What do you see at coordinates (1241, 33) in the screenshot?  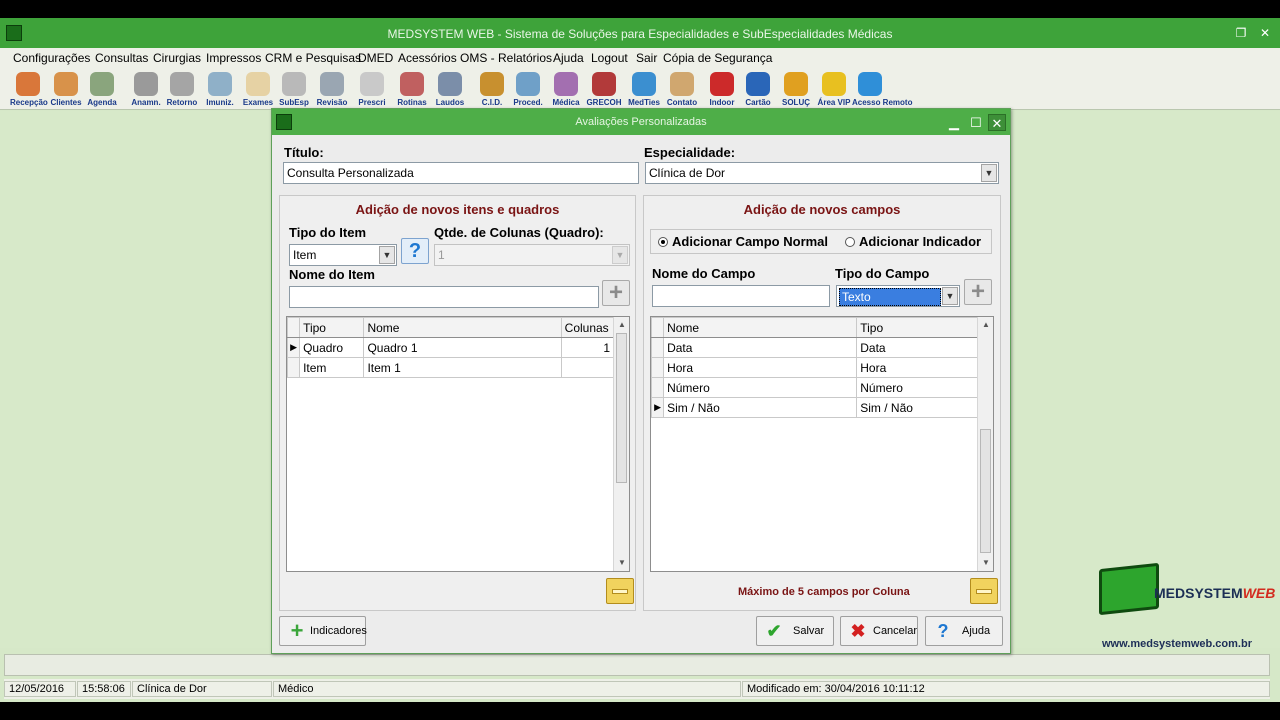 I see `restore-icon: ❐` at bounding box center [1241, 33].